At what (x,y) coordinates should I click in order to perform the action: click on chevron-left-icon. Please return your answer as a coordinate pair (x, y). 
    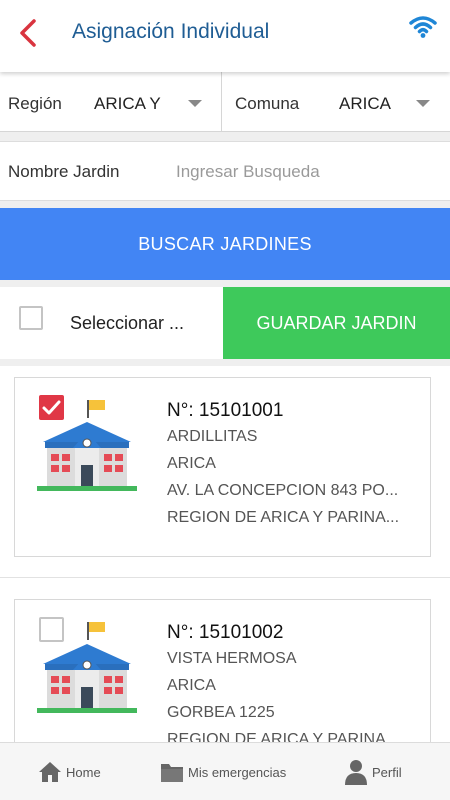
    Looking at the image, I should click on (28, 33).